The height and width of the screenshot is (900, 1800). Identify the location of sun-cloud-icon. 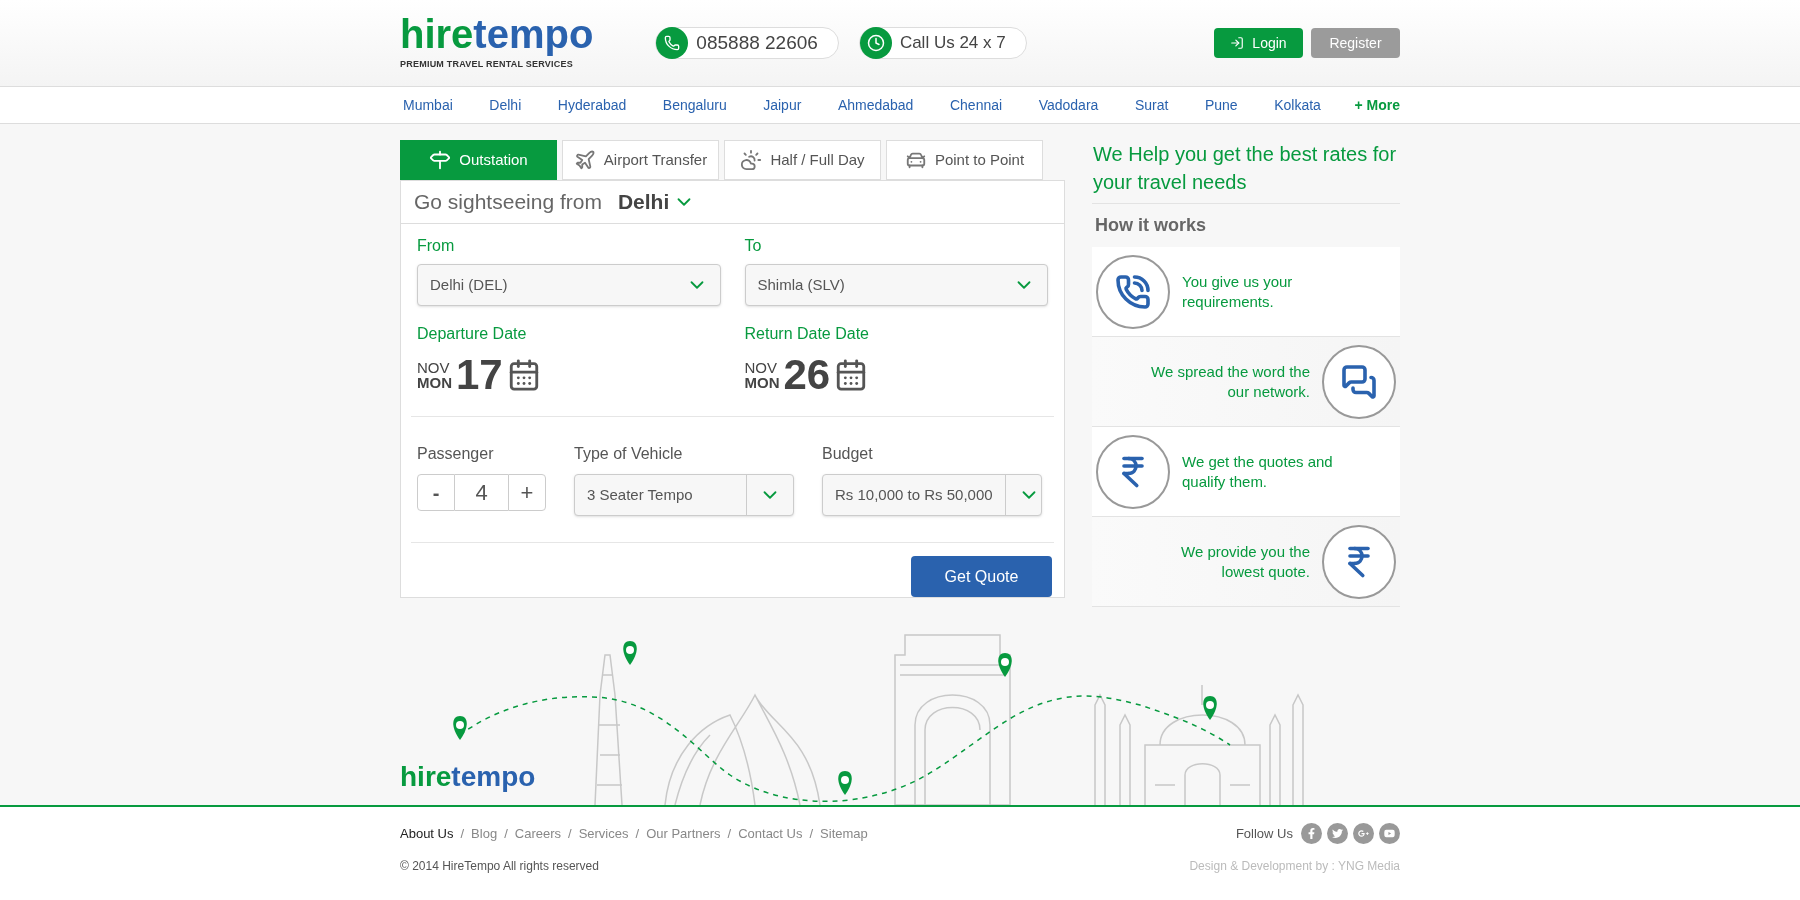
(751, 160).